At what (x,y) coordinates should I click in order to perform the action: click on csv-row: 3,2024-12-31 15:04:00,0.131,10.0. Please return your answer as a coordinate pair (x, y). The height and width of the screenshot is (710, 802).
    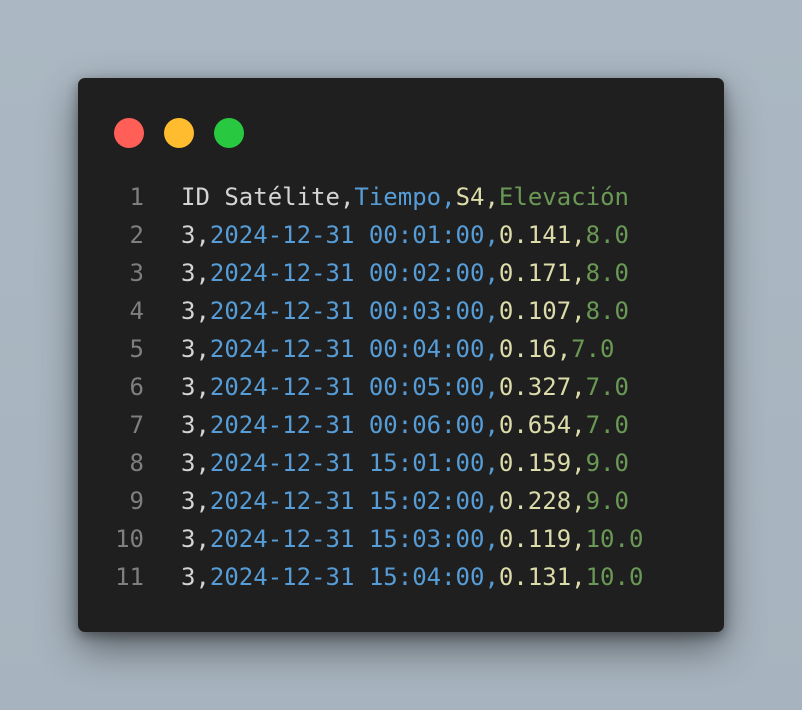
    Looking at the image, I should click on (412, 577).